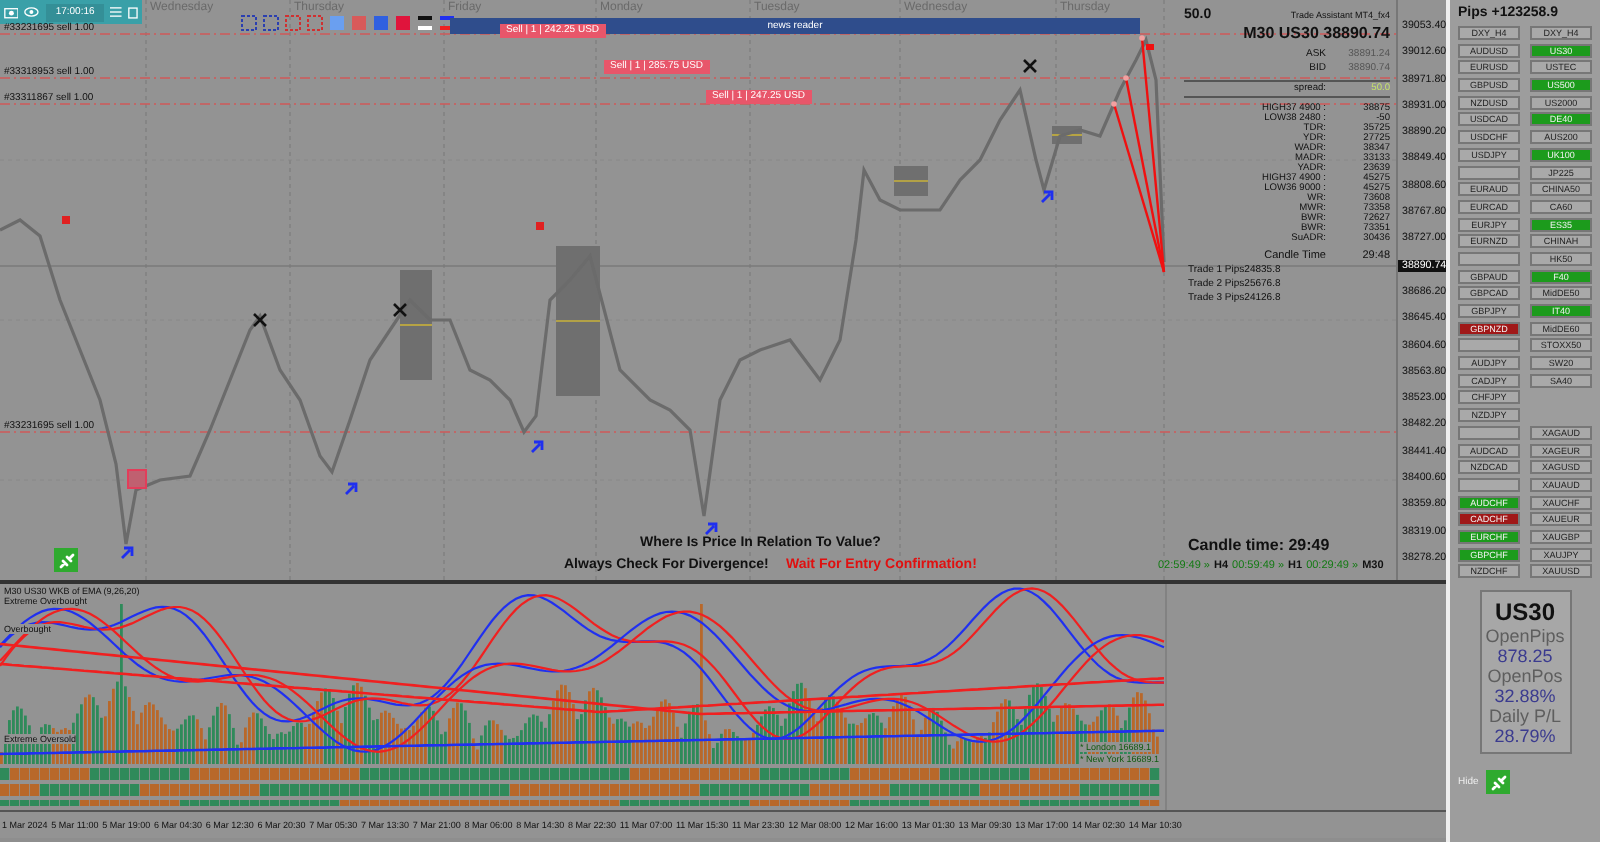  I want to click on stats-label: Daily P/L, so click(1524, 716).